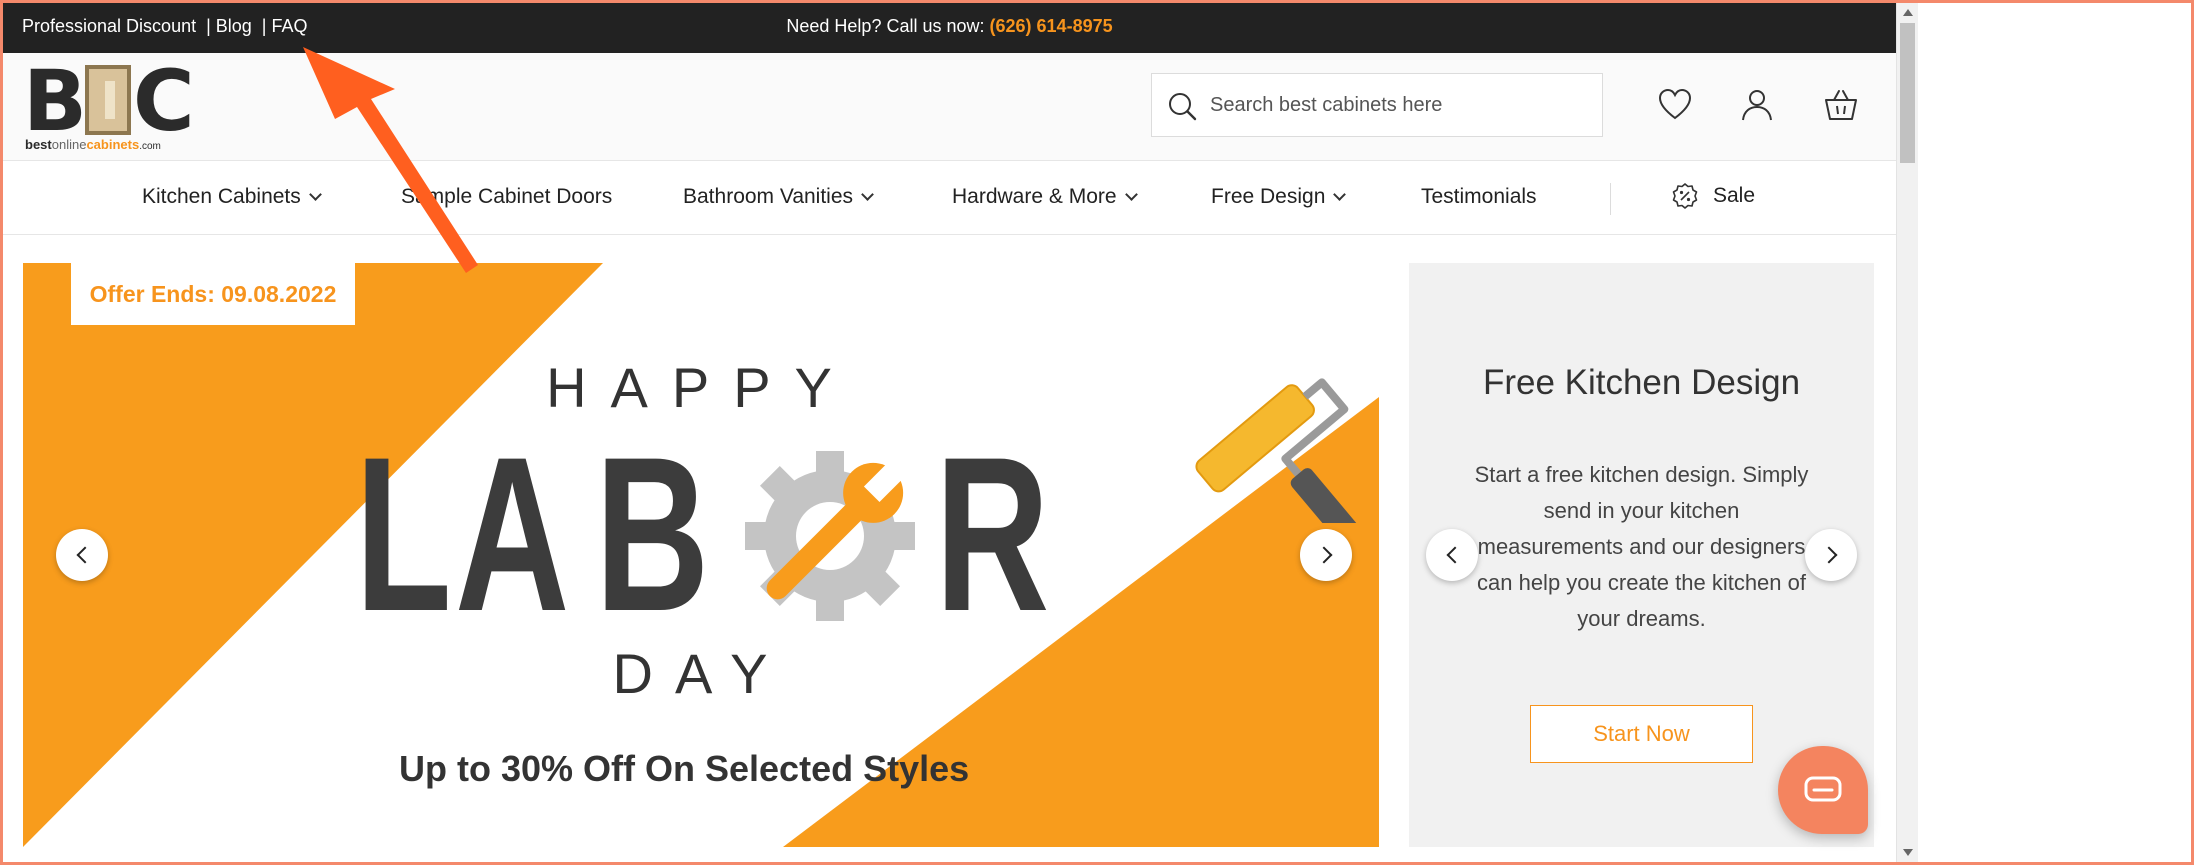 The width and height of the screenshot is (2194, 865). What do you see at coordinates (1641, 382) in the screenshot?
I see `panel-title: Free Kitchen Design` at bounding box center [1641, 382].